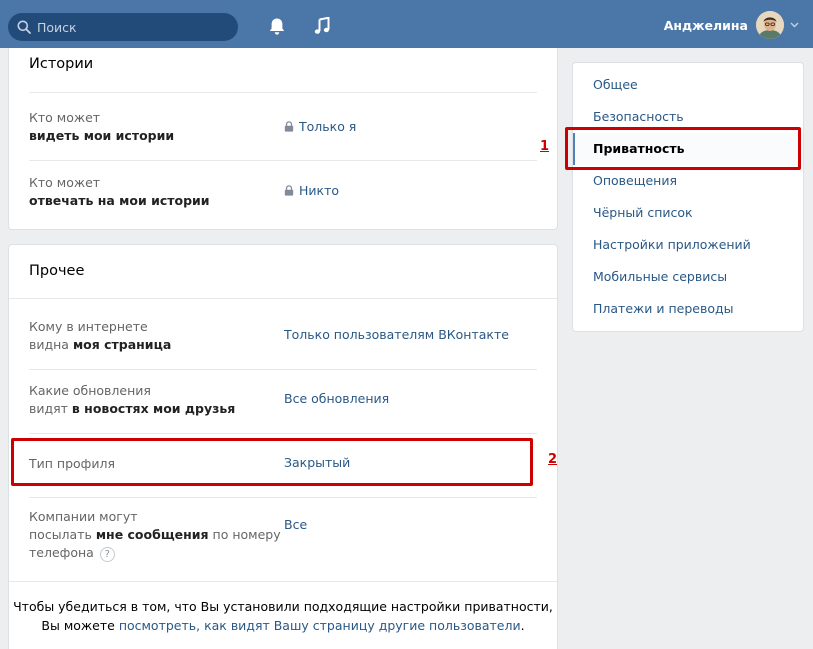 This screenshot has width=813, height=649. Describe the element at coordinates (320, 127) in the screenshot. I see `row-value-only-me: Только я` at that location.